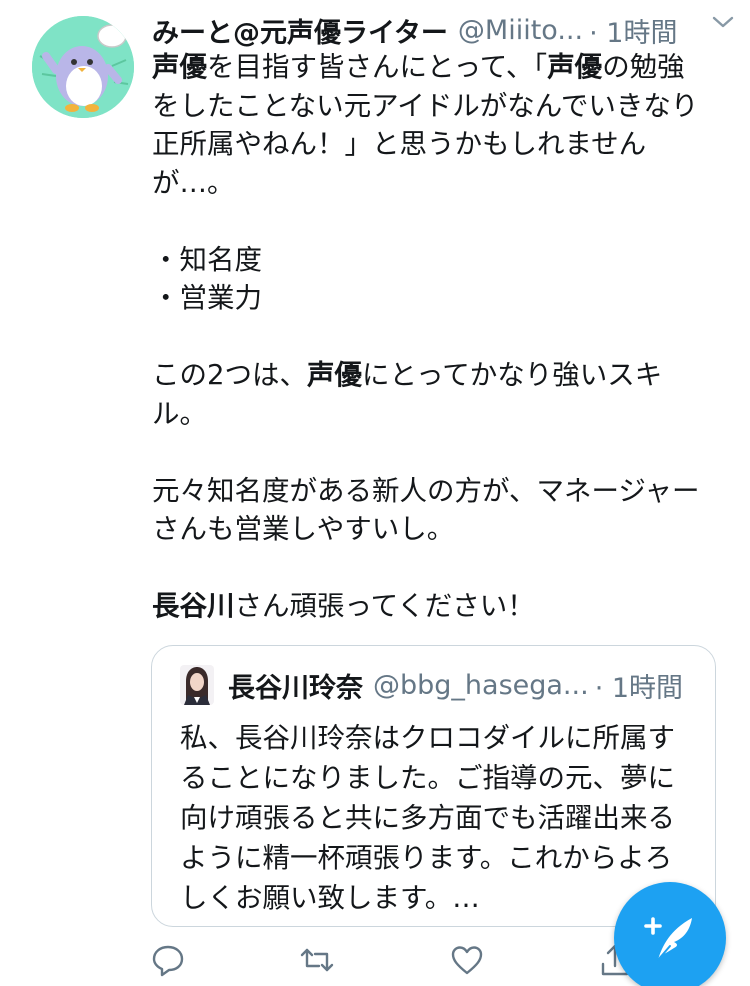 The image size is (750, 986). I want to click on quoted-display-name: 長谷川玲奈, so click(295, 685).